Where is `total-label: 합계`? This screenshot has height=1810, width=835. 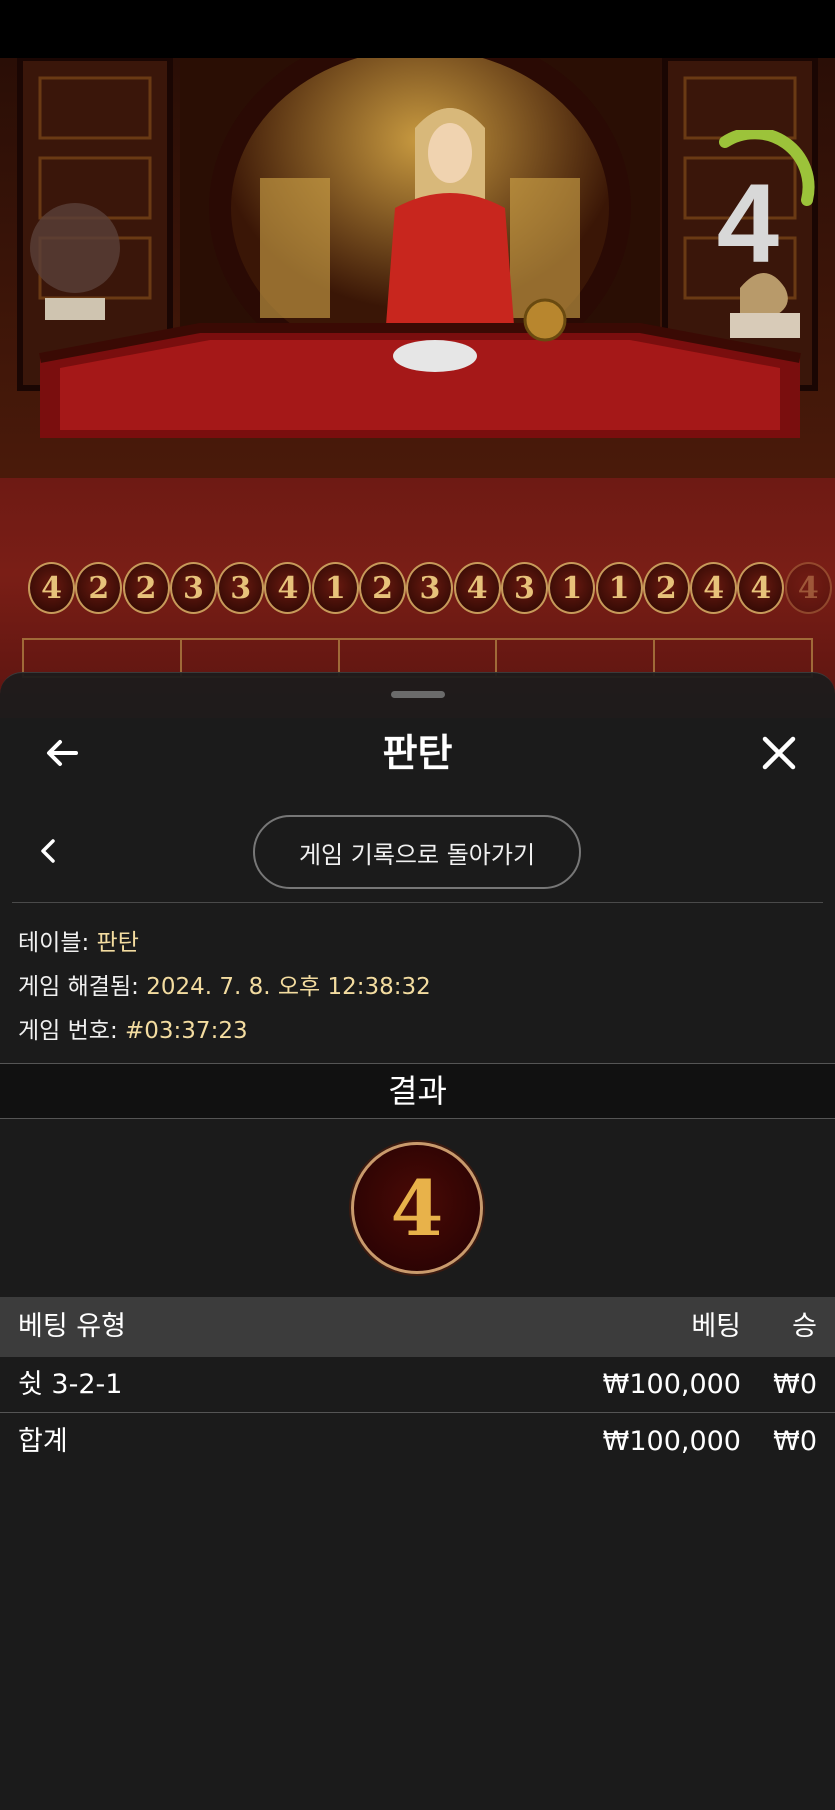 total-label: 합계 is located at coordinates (43, 1441).